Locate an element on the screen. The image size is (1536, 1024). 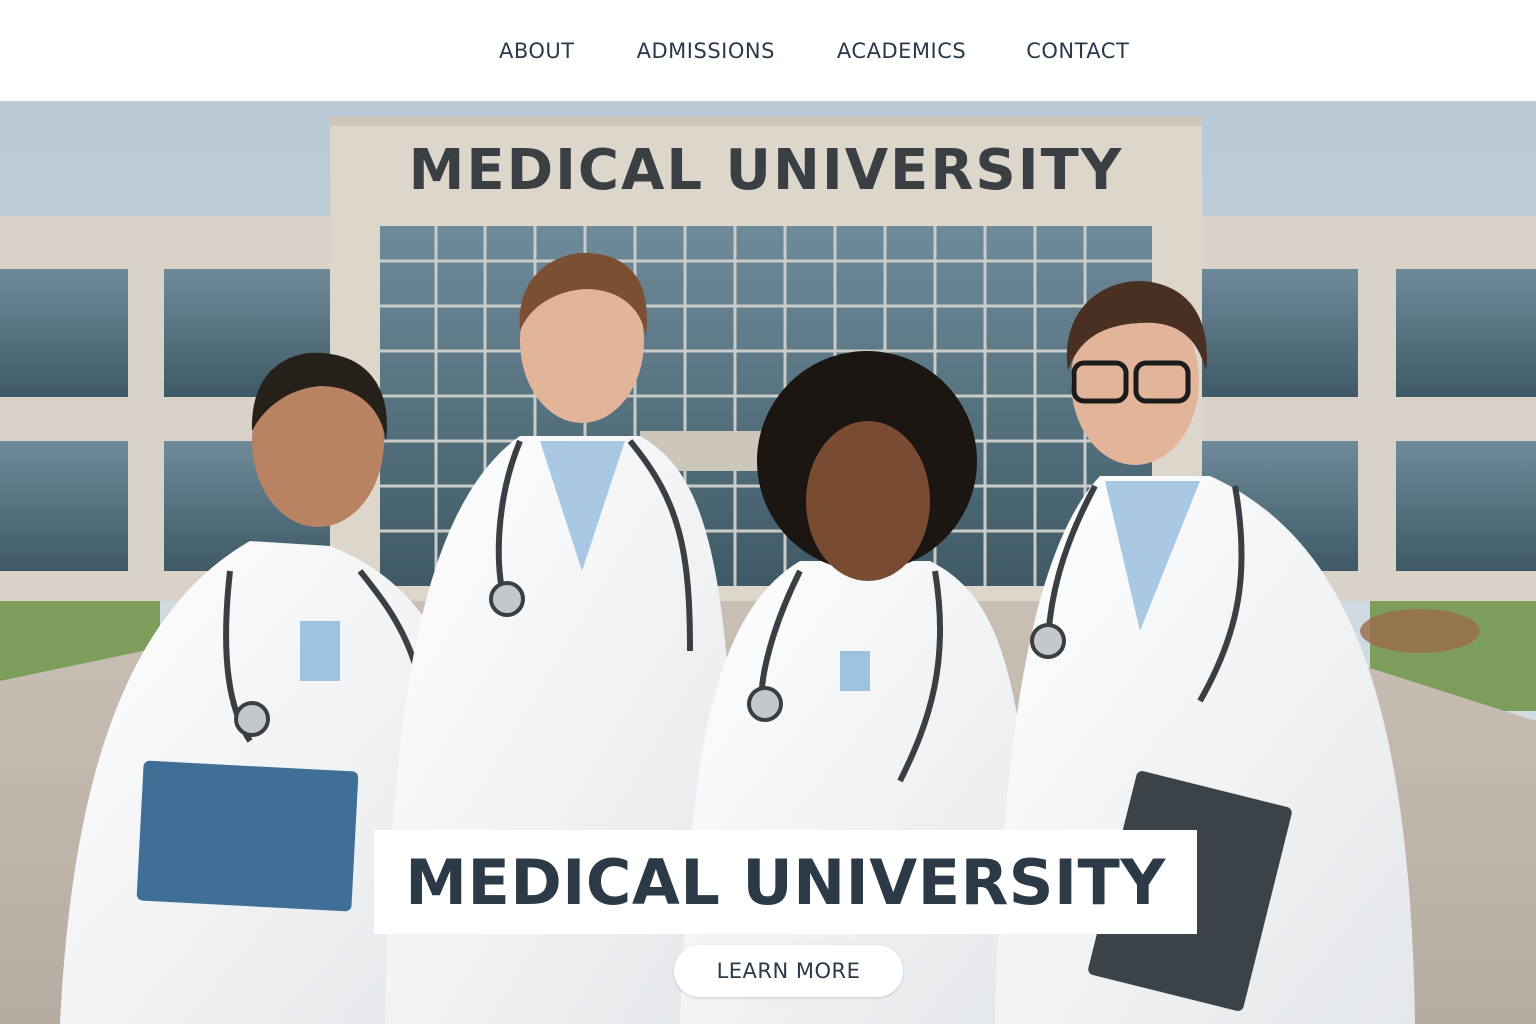
main-nav: ABOUT ADMISSIONS ACADEMICS CONTACT is located at coordinates (814, 51).